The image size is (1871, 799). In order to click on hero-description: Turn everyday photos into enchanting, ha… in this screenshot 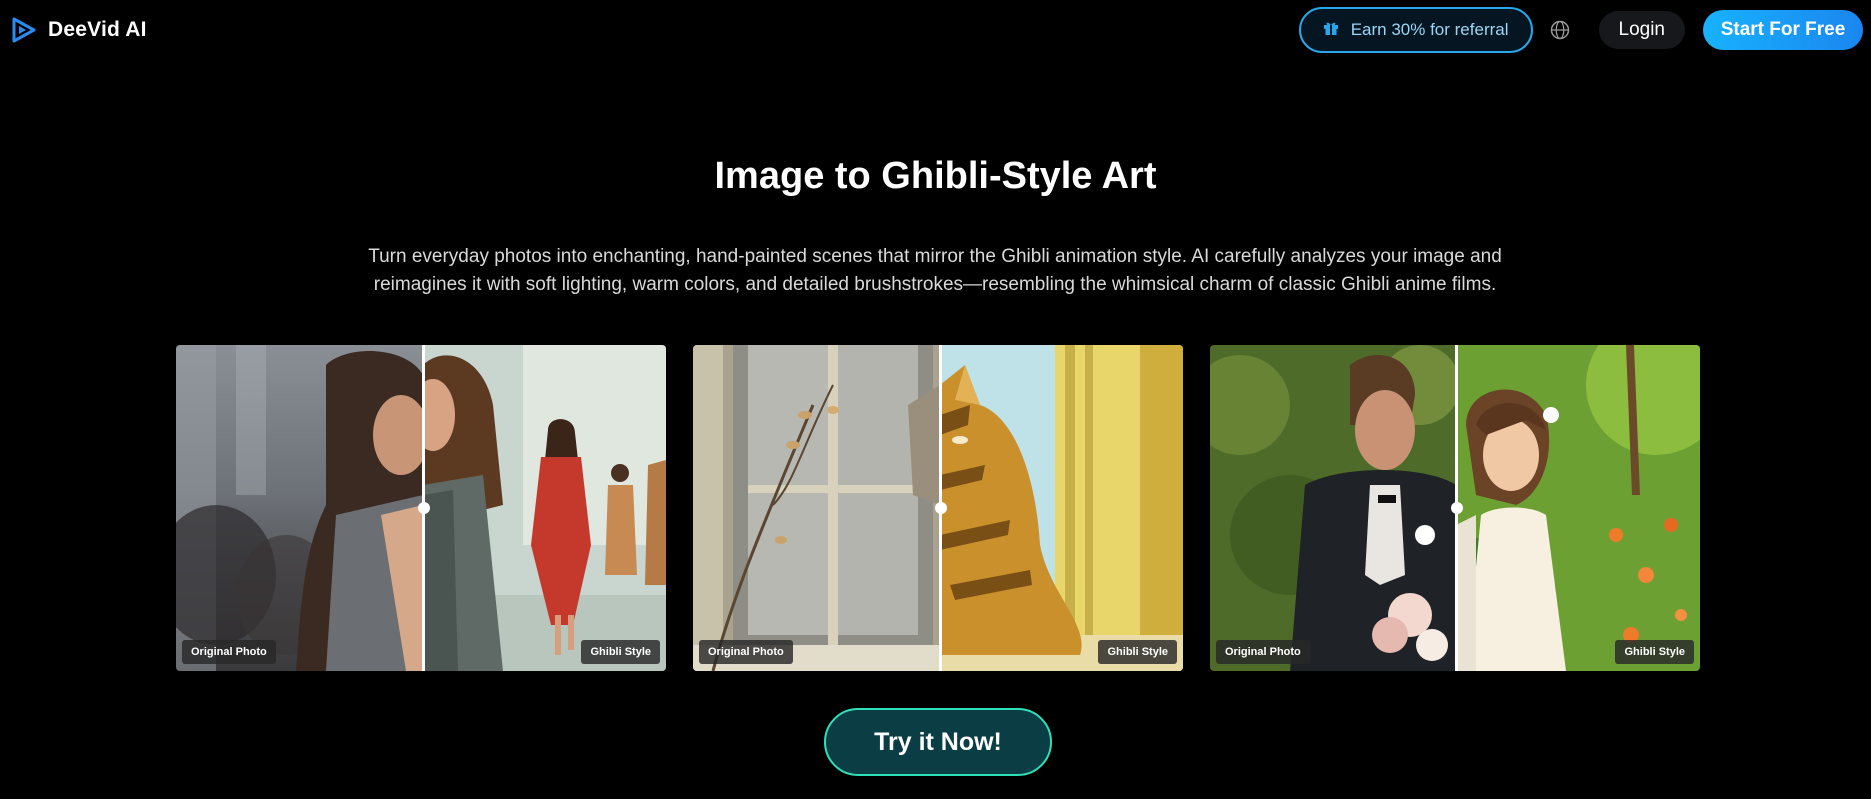, I will do `click(935, 270)`.